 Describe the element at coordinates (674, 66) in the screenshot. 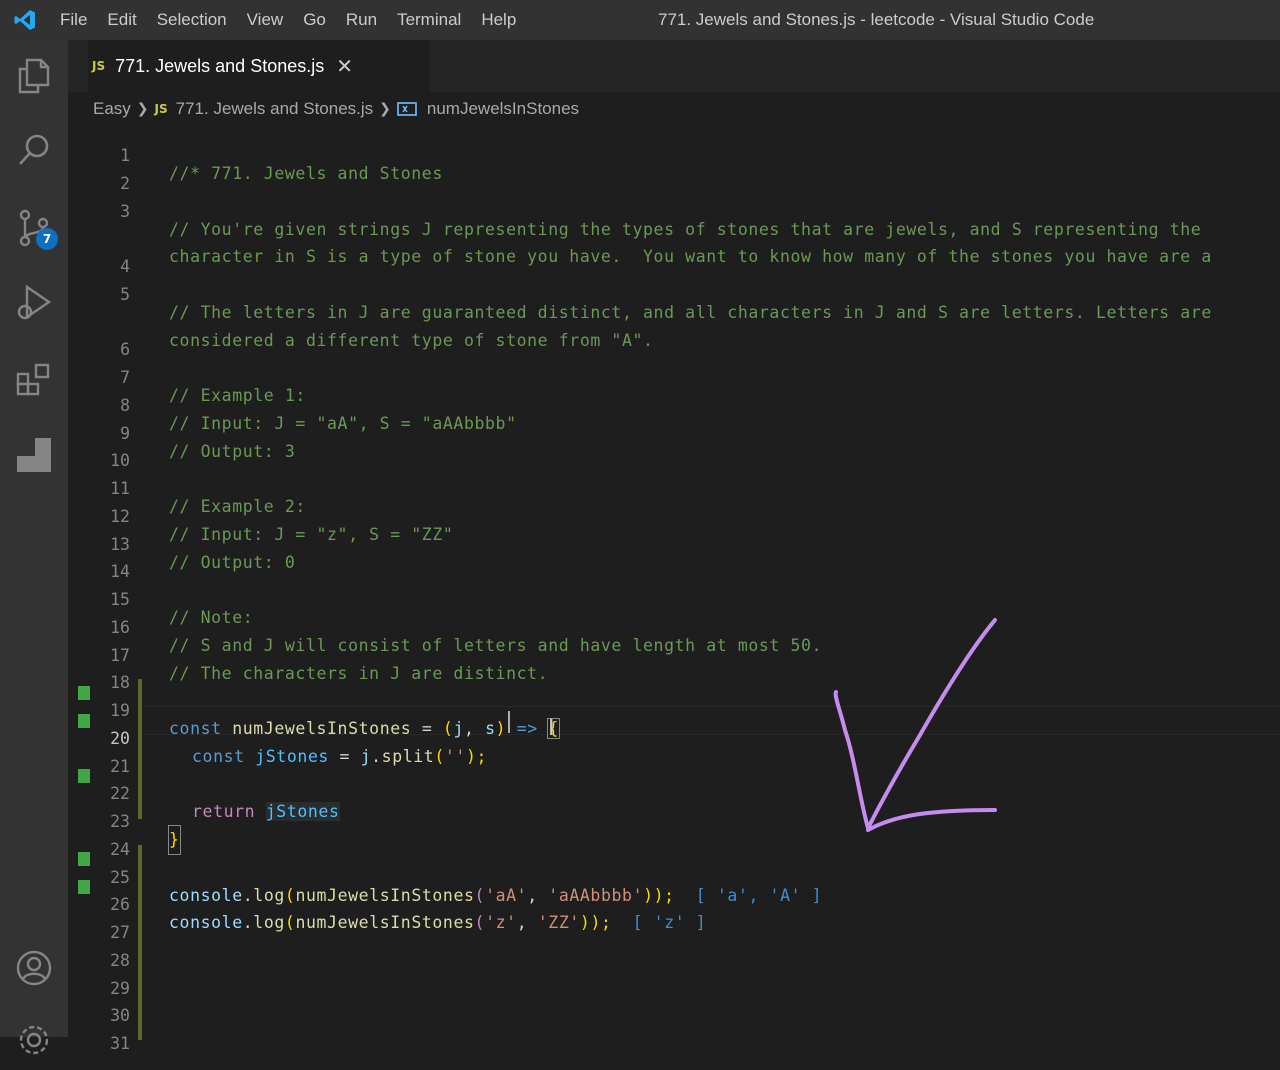

I see `editor-tabs: JS 771. Jewels and Stones.js ✕` at that location.